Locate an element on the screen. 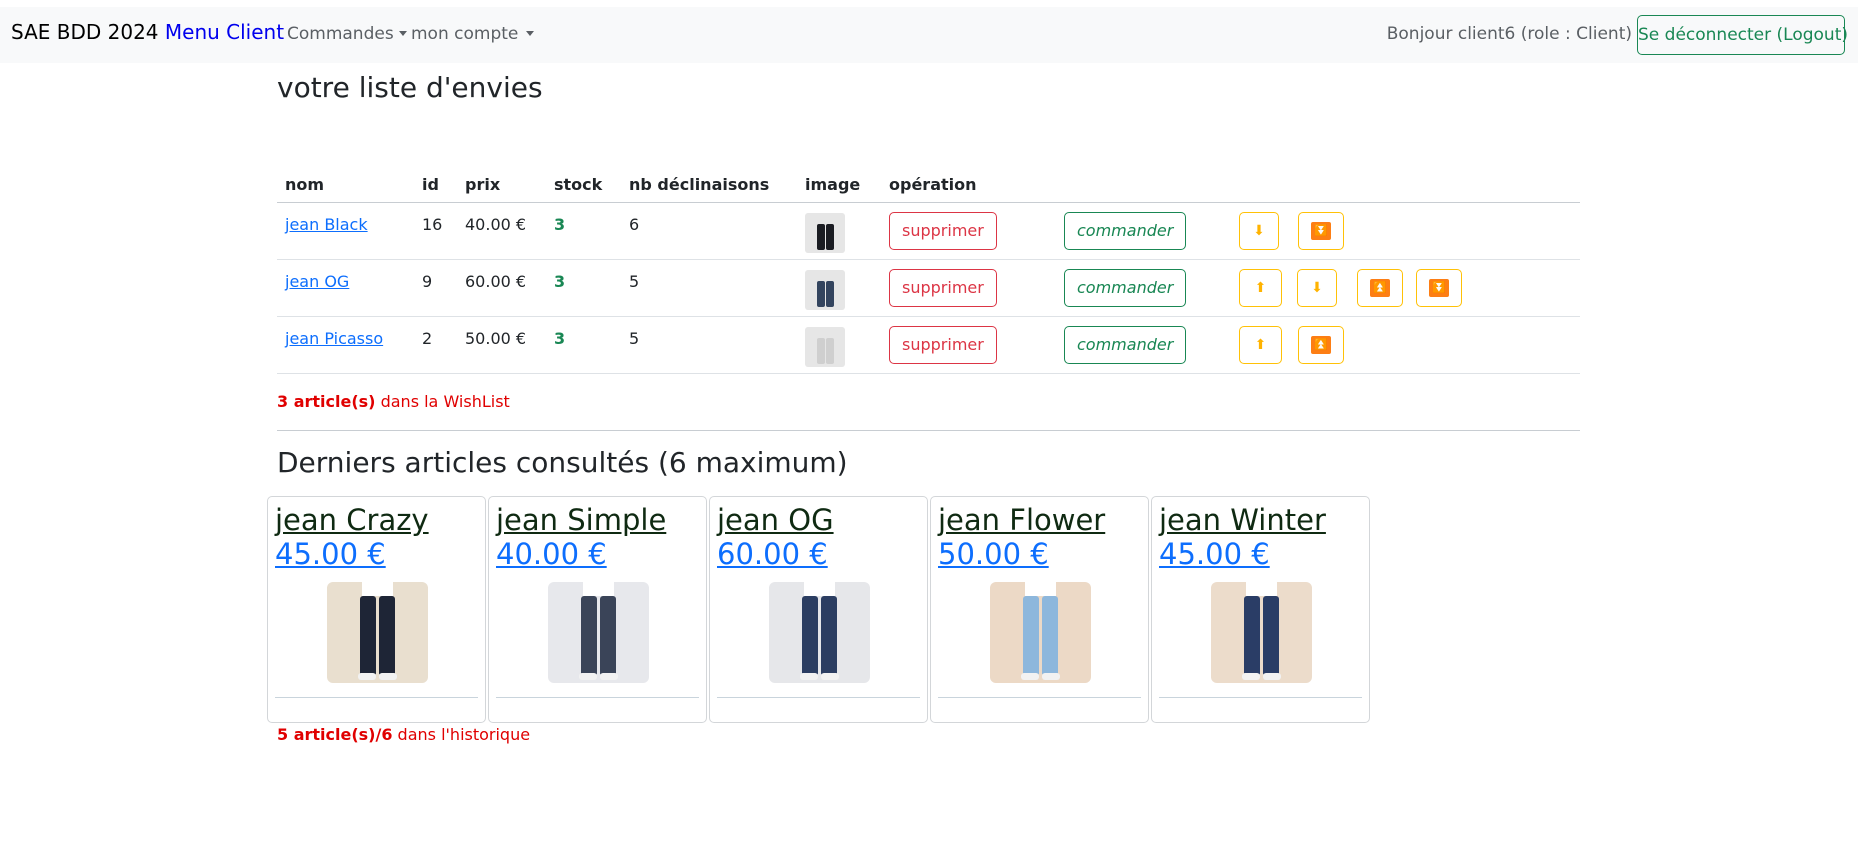 This screenshot has height=843, width=1858. row-operations: supprimer commander ⬆ ⬇ ⏫ ⏬ is located at coordinates (1230, 290).